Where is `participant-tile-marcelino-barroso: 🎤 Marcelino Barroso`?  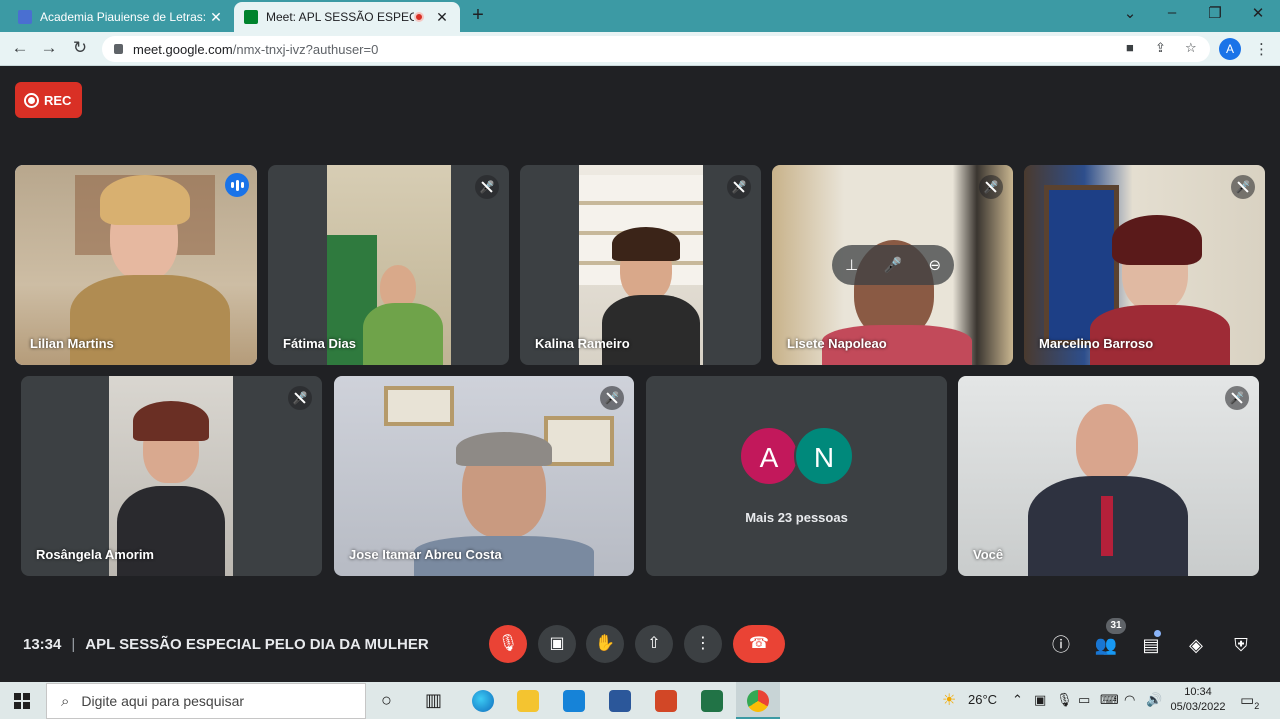 participant-tile-marcelino-barroso: 🎤 Marcelino Barroso is located at coordinates (1144, 265).